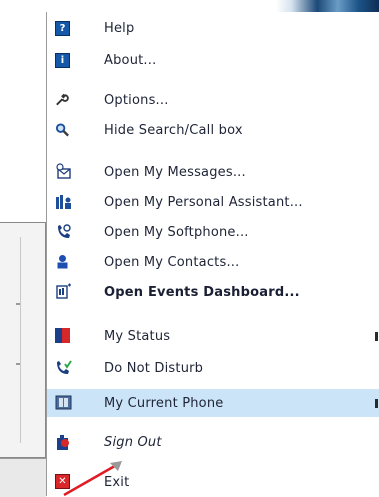 The width and height of the screenshot is (379, 497). What do you see at coordinates (62, 60) in the screenshot?
I see `info-icon: i` at bounding box center [62, 60].